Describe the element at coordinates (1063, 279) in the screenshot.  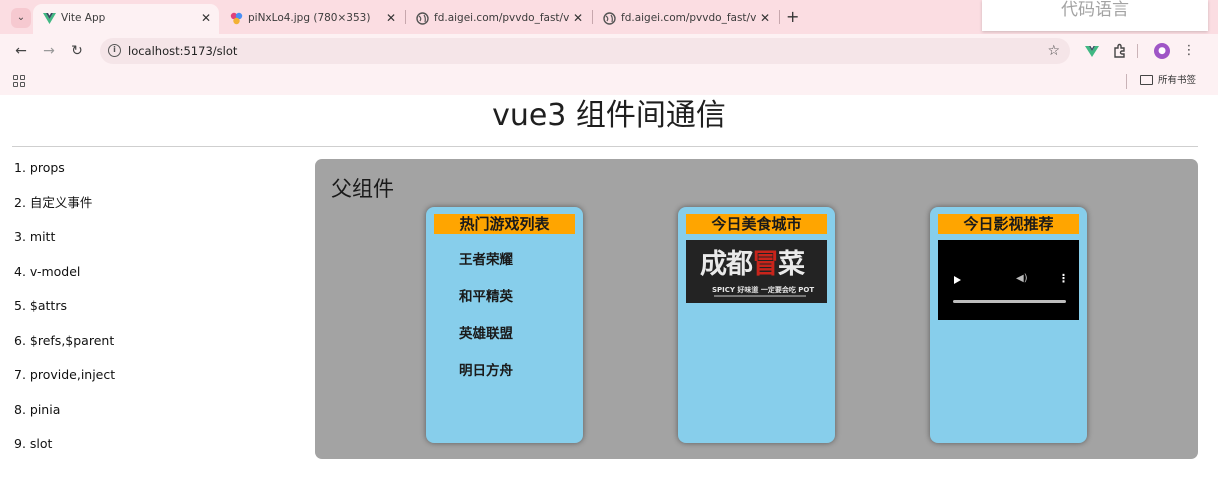
I see `video-more-options-icon: ⋮` at that location.